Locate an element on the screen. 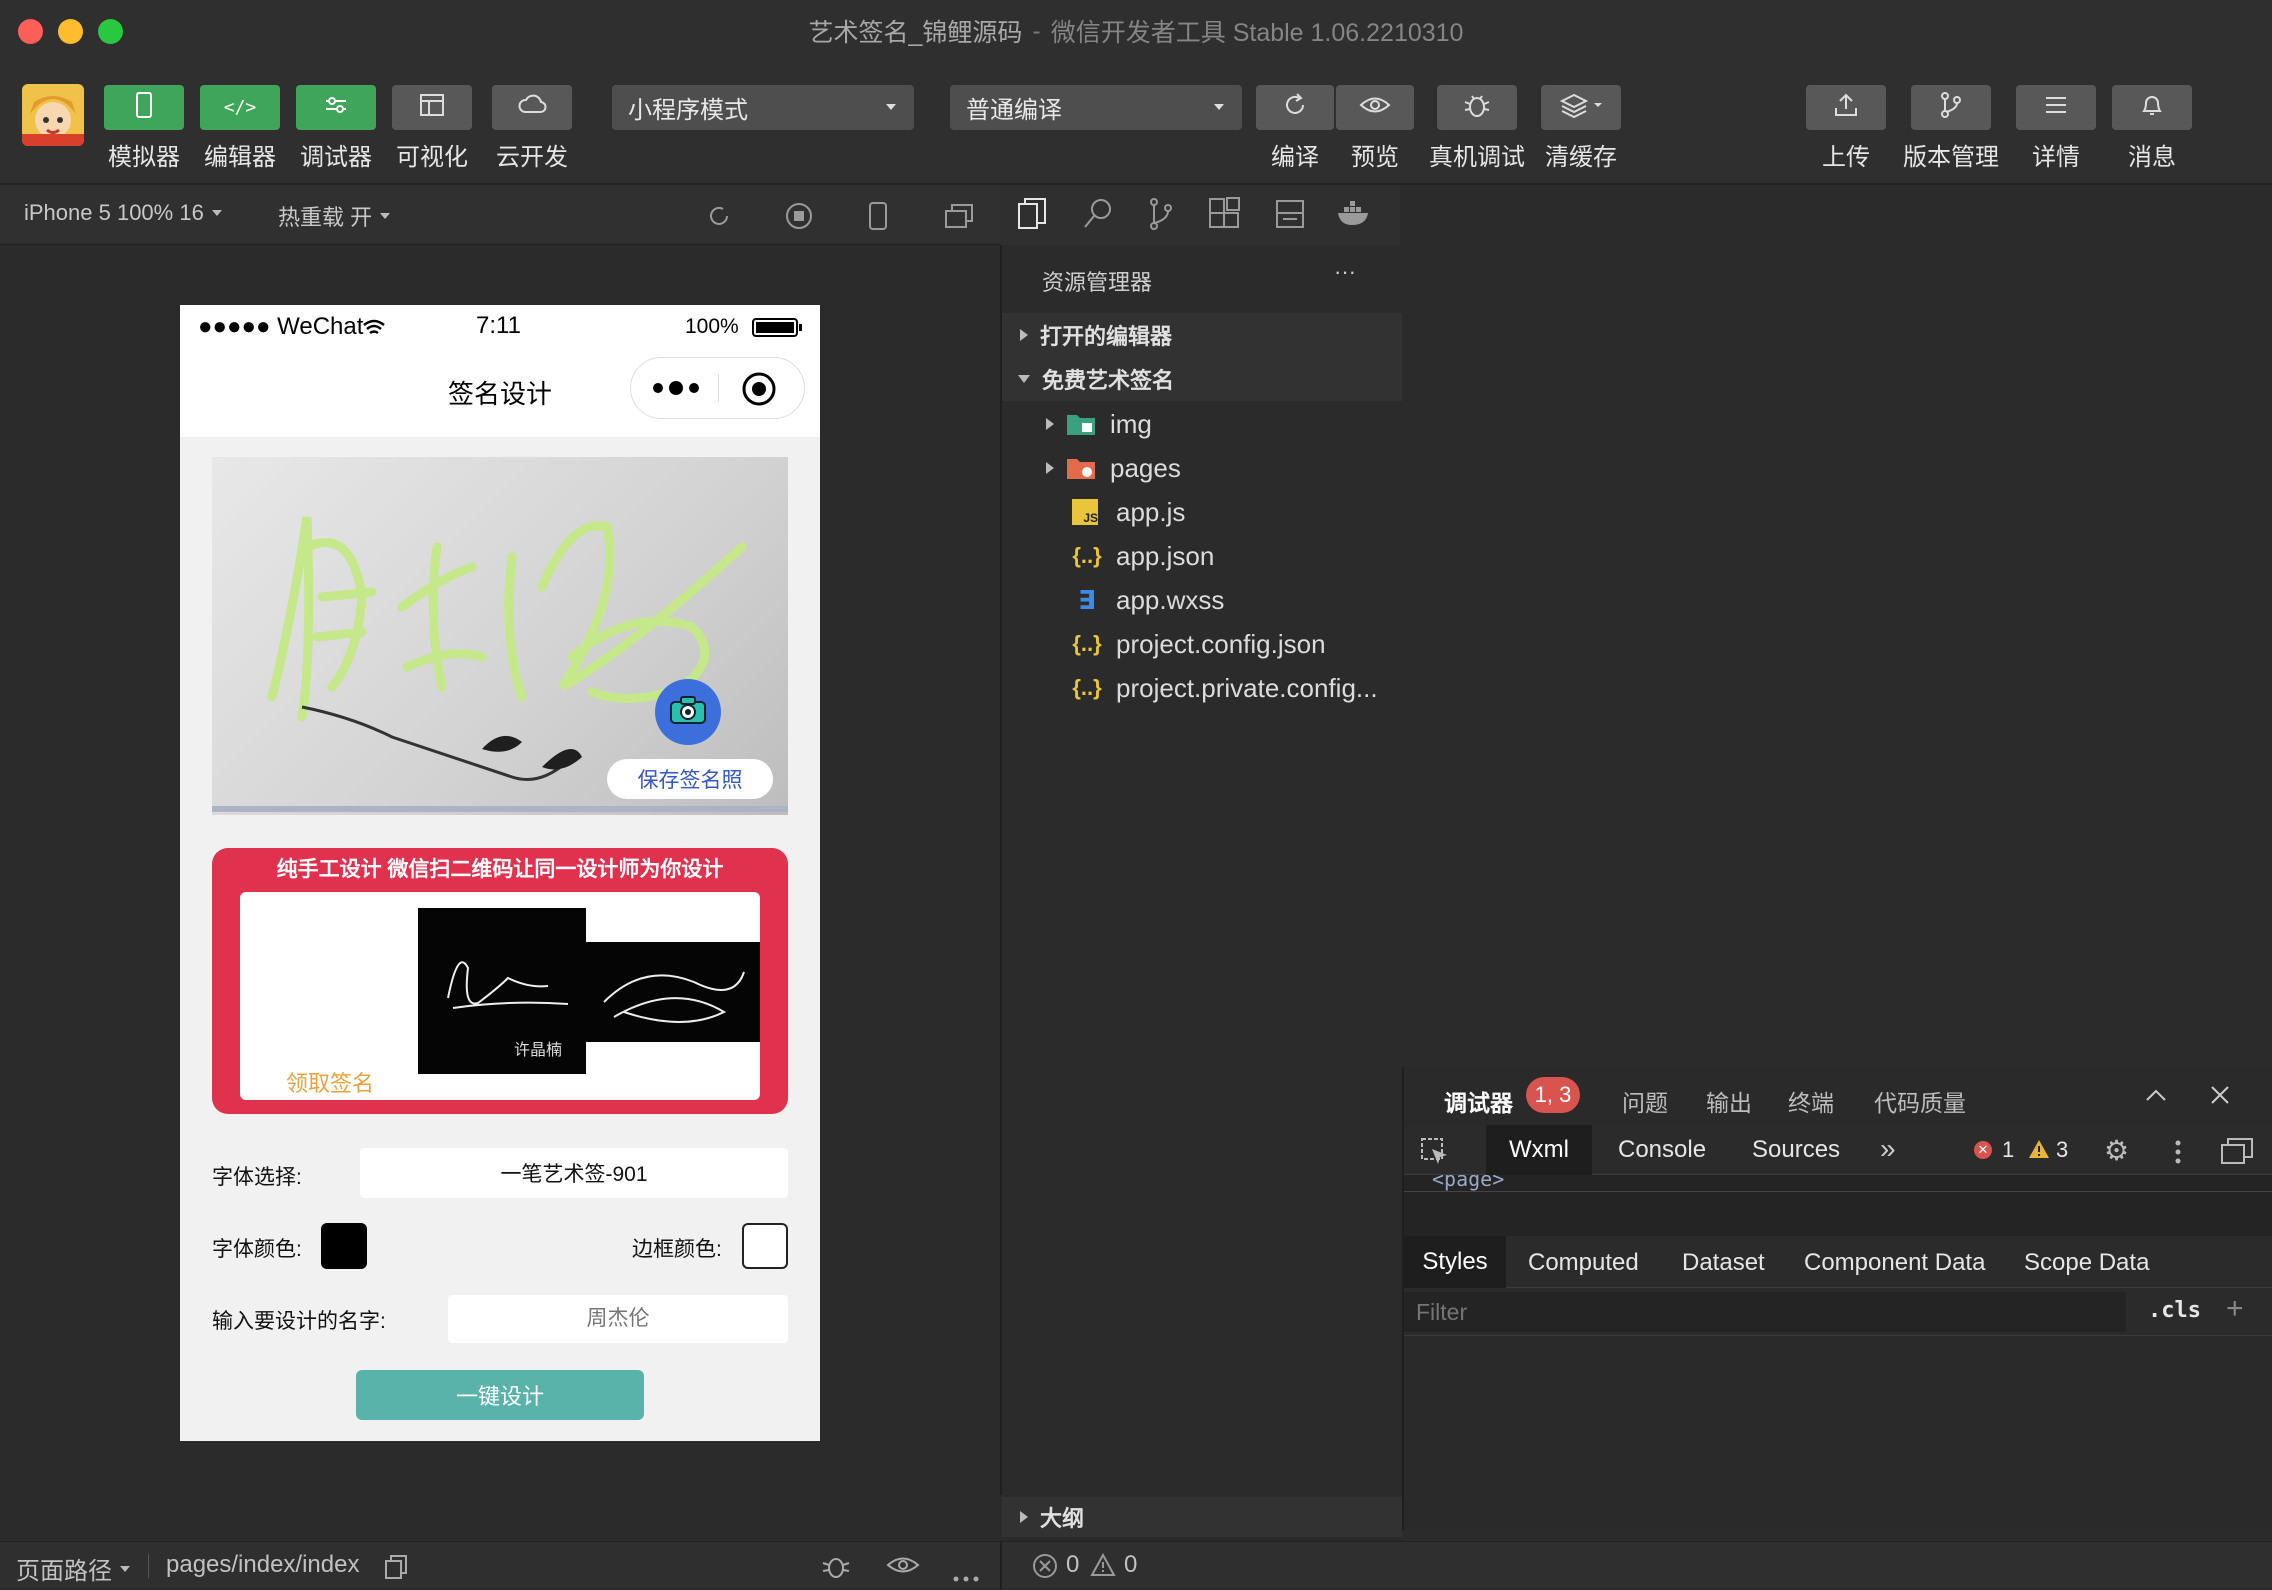 The image size is (2272, 1590). files-icon is located at coordinates (1032, 216).